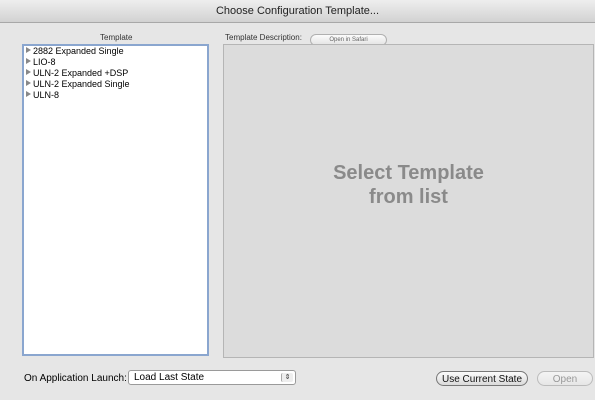 The image size is (595, 400). I want to click on list-item-label: 2882 Expanded Single, so click(78, 51).